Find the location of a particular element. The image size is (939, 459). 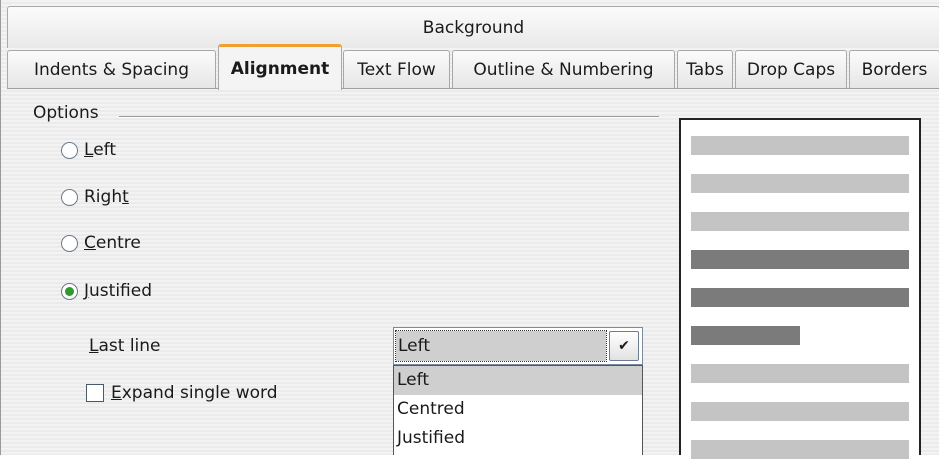

radio-checked-icon is located at coordinates (69, 291).